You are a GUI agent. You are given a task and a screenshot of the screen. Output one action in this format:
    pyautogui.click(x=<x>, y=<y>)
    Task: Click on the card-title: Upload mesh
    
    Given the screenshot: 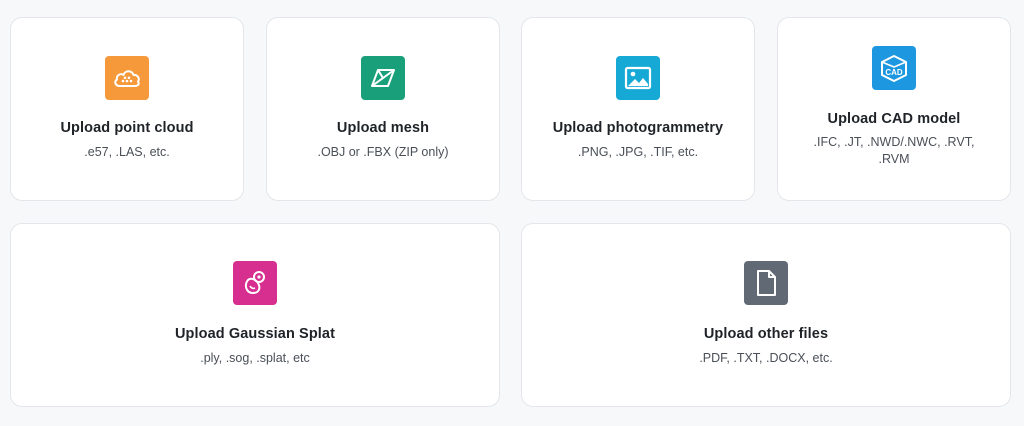 What is the action you would take?
    pyautogui.click(x=383, y=128)
    